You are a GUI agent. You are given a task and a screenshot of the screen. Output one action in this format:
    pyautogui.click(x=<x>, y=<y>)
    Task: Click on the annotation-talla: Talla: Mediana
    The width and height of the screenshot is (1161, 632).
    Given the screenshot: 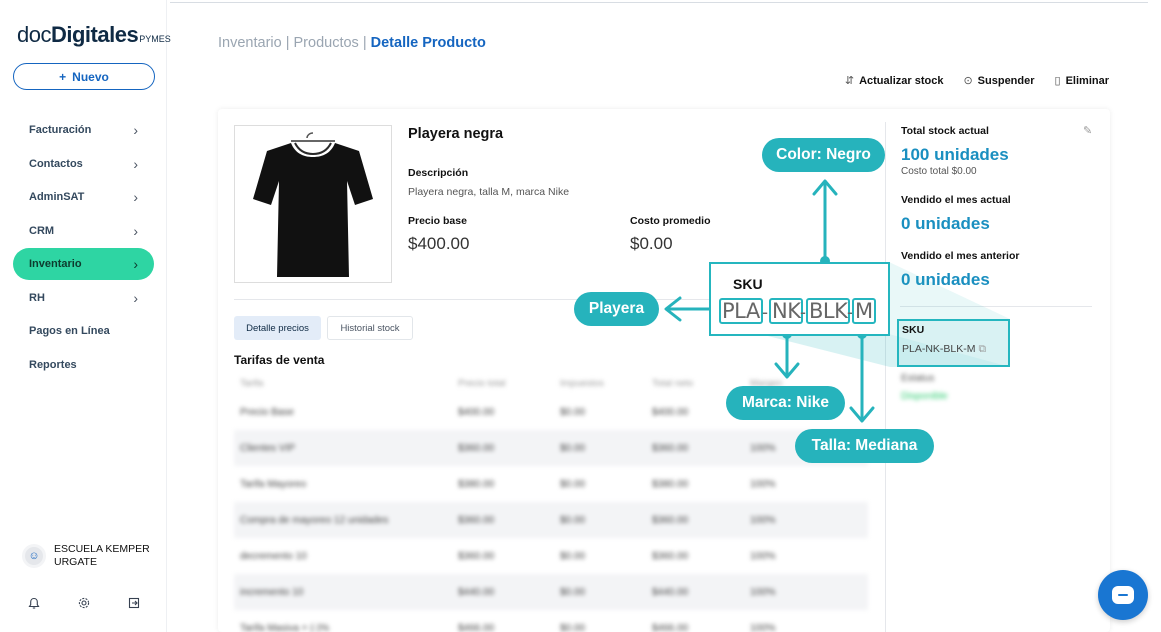 What is the action you would take?
    pyautogui.click(x=864, y=446)
    